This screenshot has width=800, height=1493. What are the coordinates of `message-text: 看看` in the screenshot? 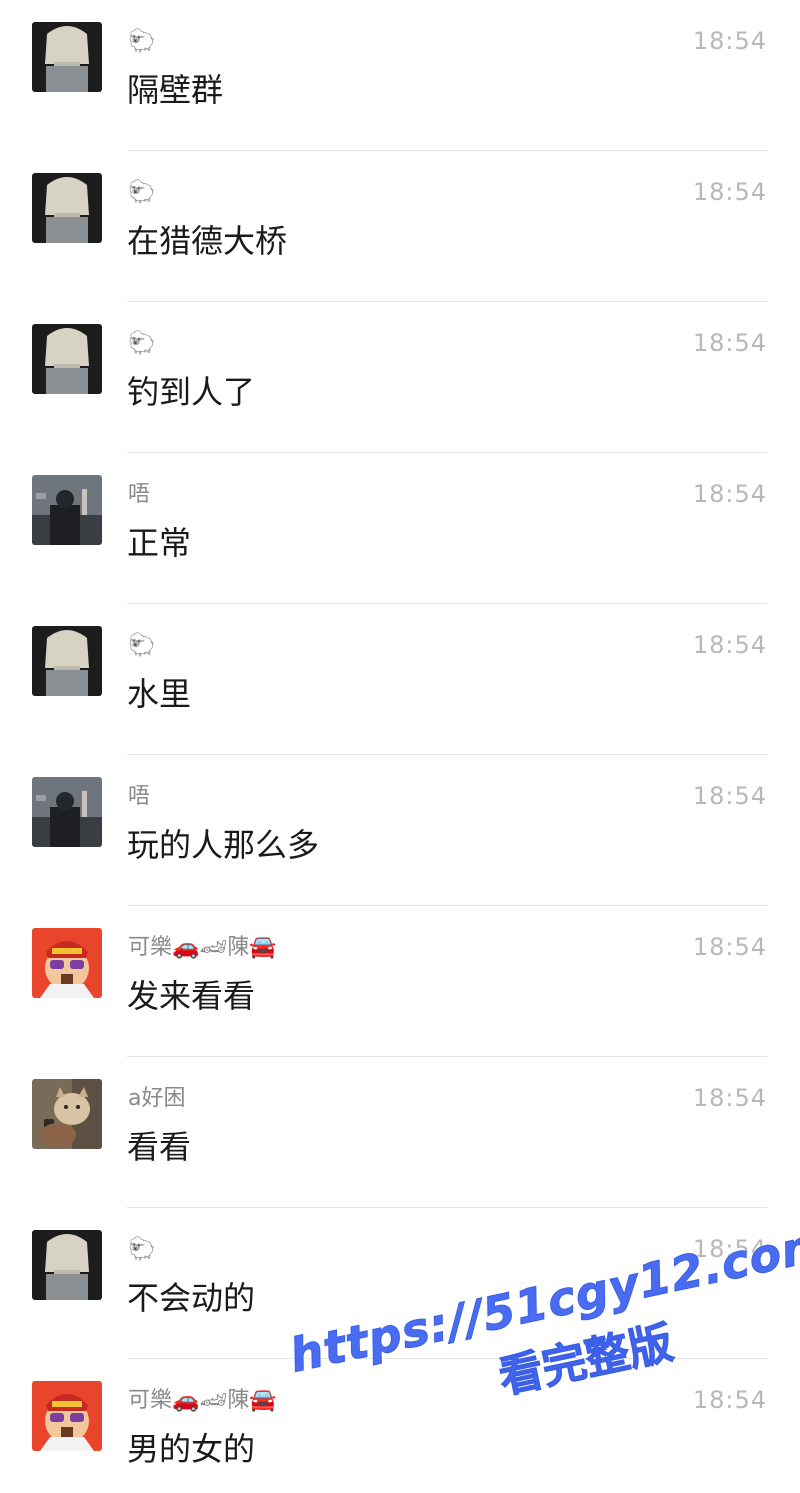 It's located at (159, 1147).